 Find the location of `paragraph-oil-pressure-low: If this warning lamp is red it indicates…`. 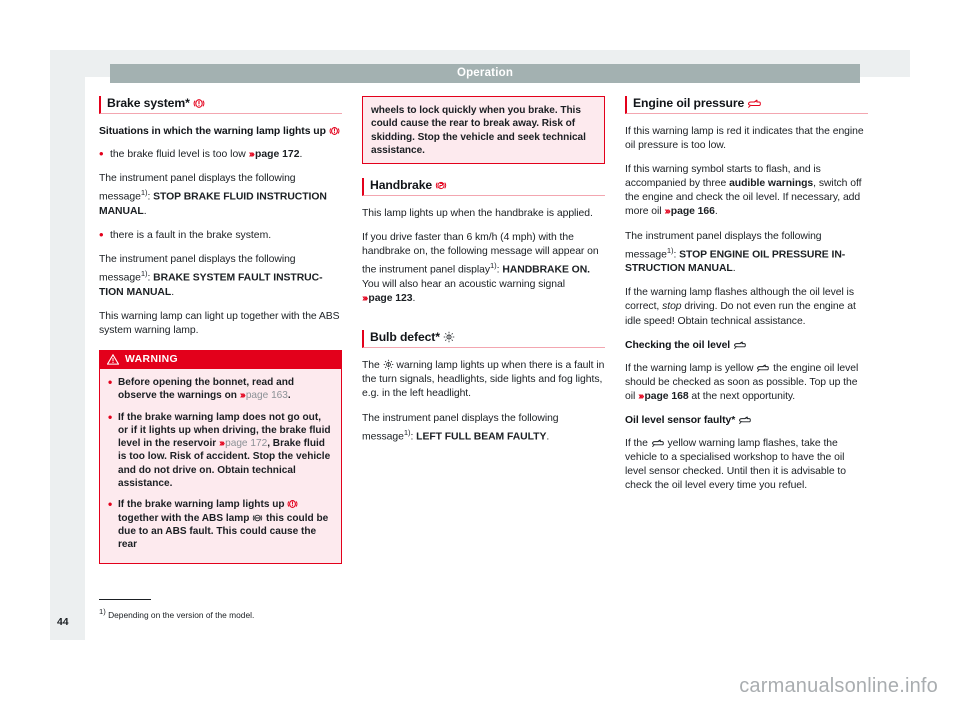

paragraph-oil-pressure-low: If this warning lamp is red it indicates… is located at coordinates (744, 139).